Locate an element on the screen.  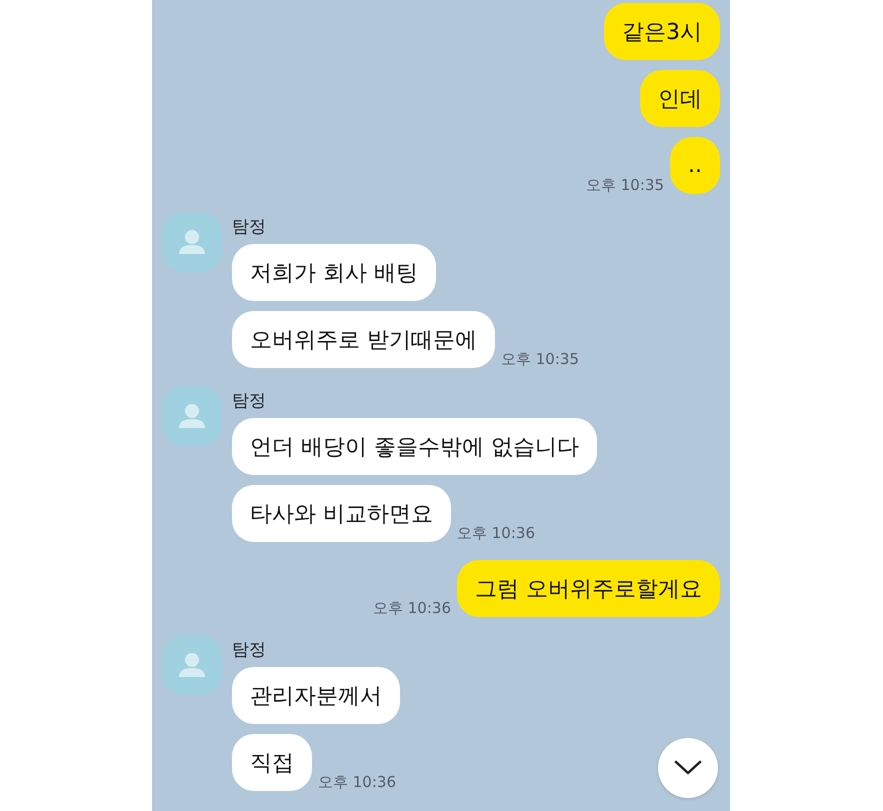
sent-message: 그럼 오버위주로할게요 is located at coordinates (588, 588).